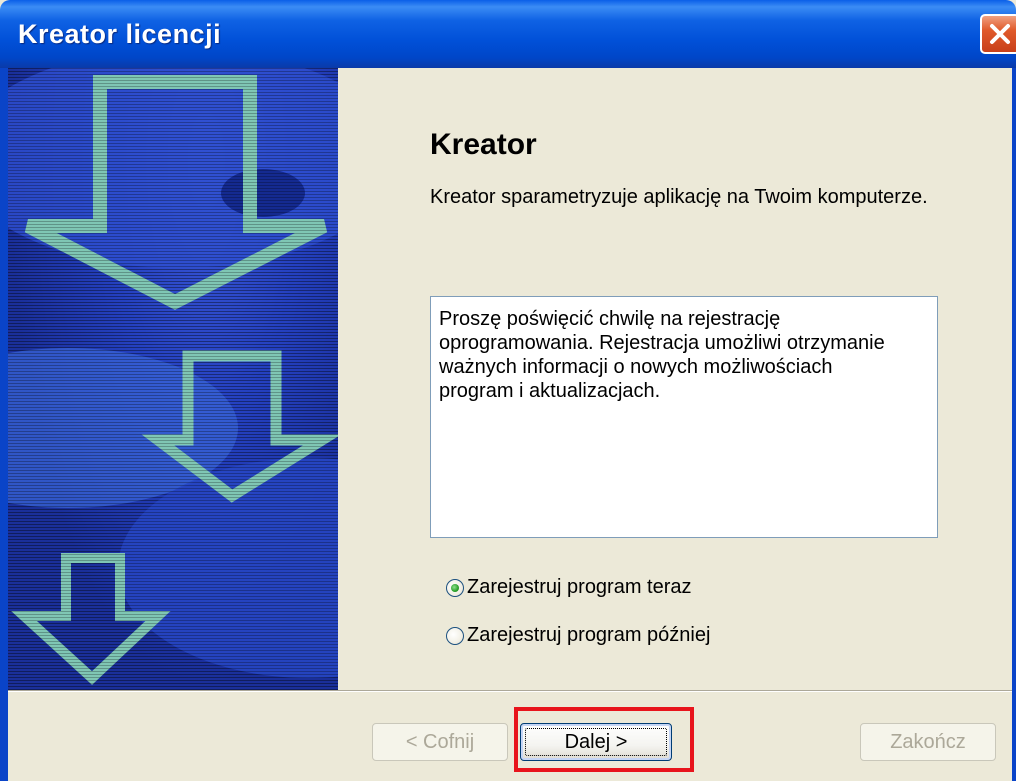 The width and height of the screenshot is (1016, 781). What do you see at coordinates (455, 635) in the screenshot?
I see `radio-unchecked-icon` at bounding box center [455, 635].